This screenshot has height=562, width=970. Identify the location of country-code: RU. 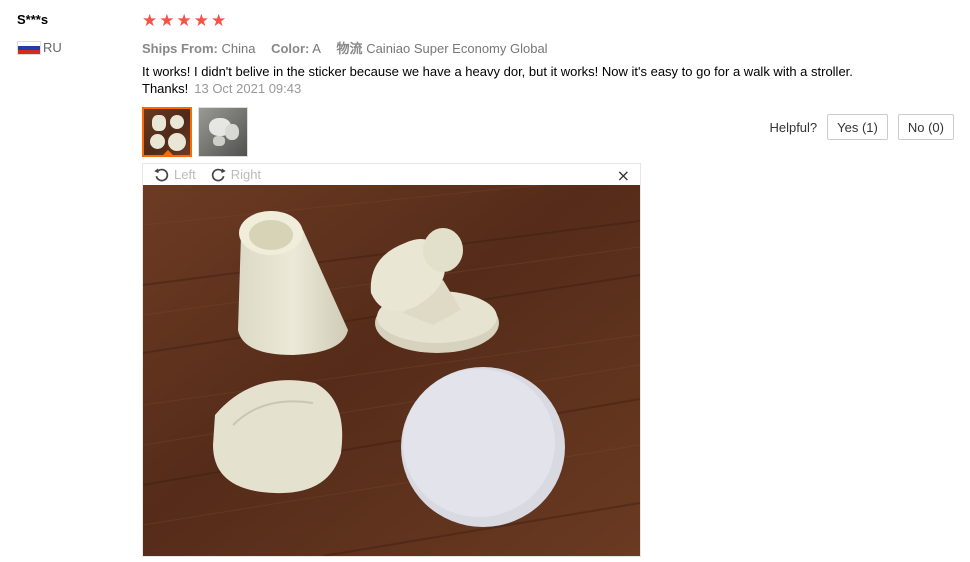
(52, 47).